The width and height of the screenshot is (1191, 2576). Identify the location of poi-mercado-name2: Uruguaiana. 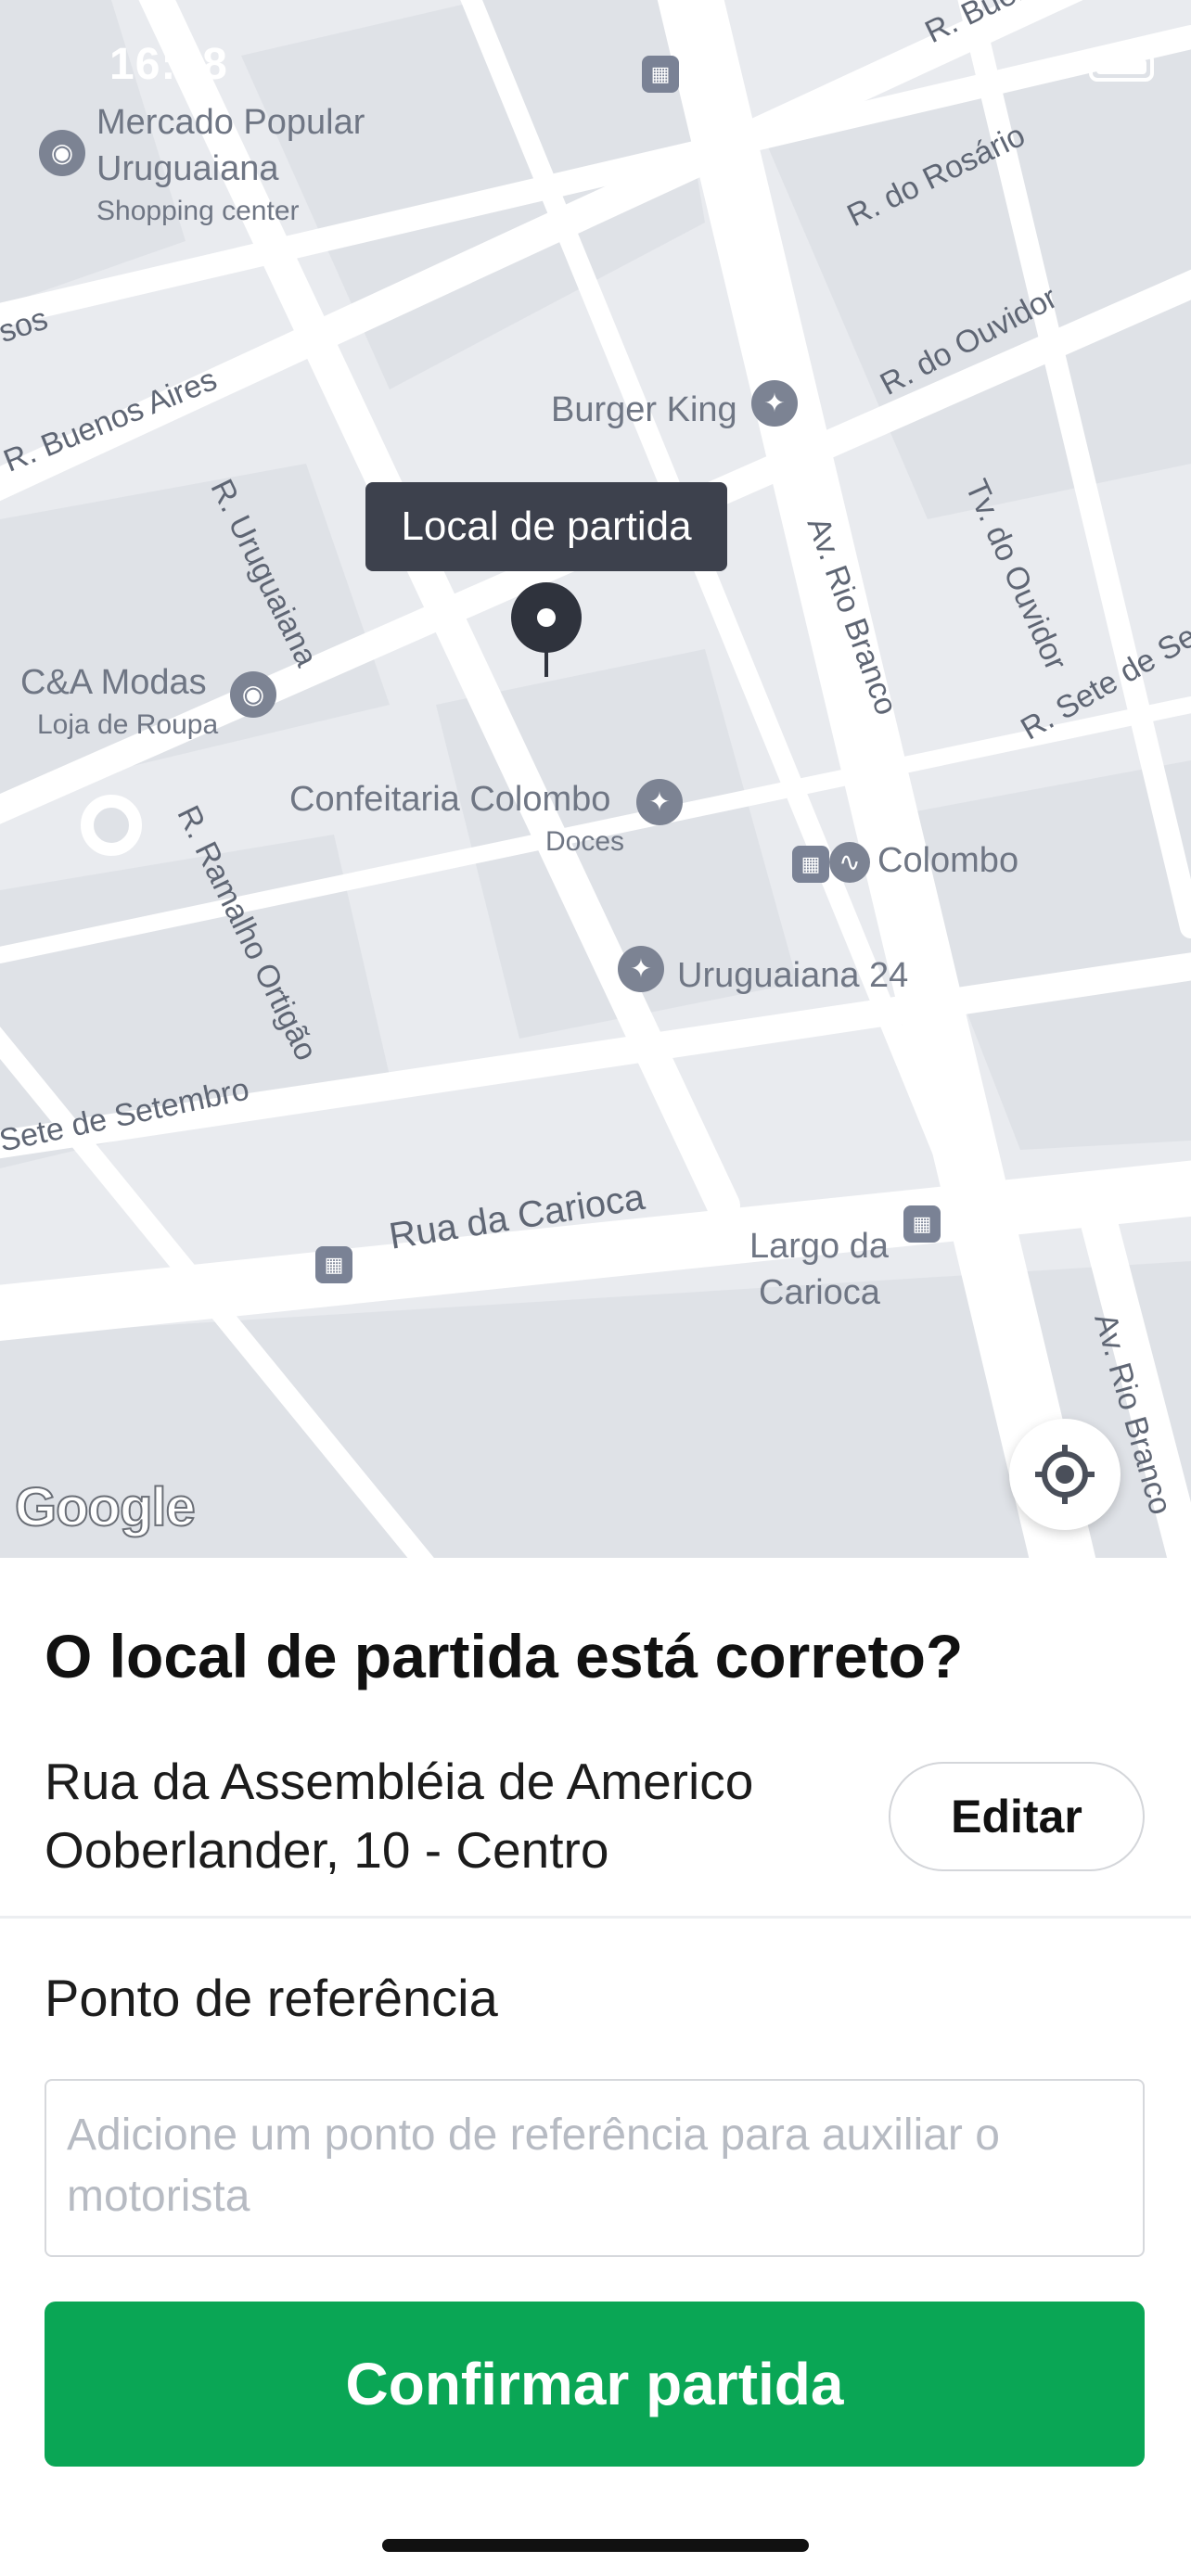
(187, 170).